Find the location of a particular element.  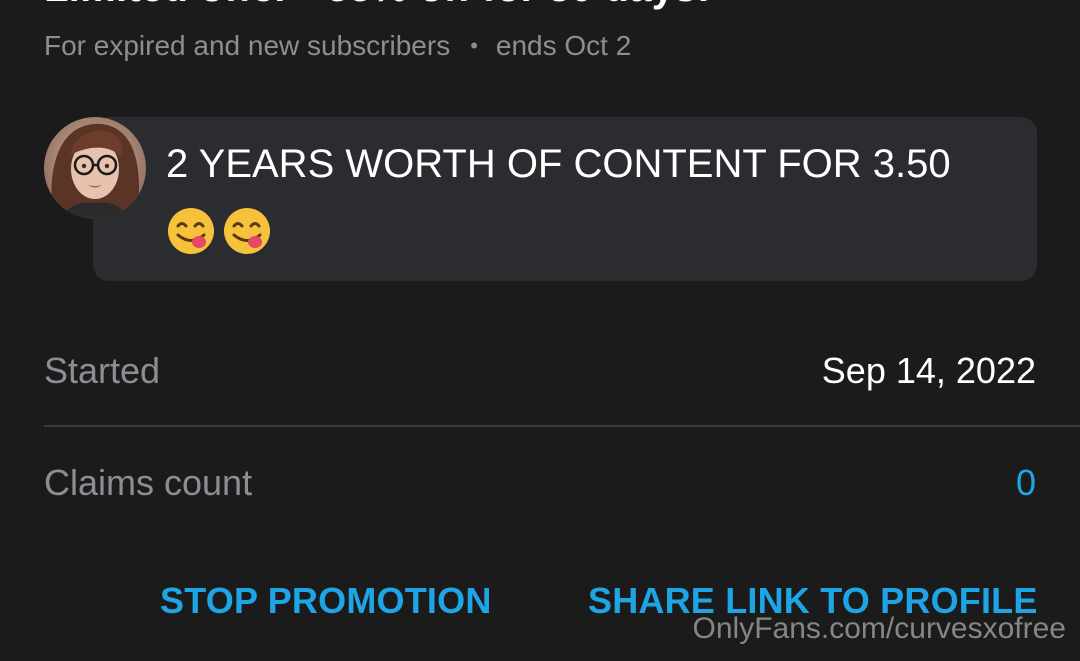

avatar is located at coordinates (95, 168).